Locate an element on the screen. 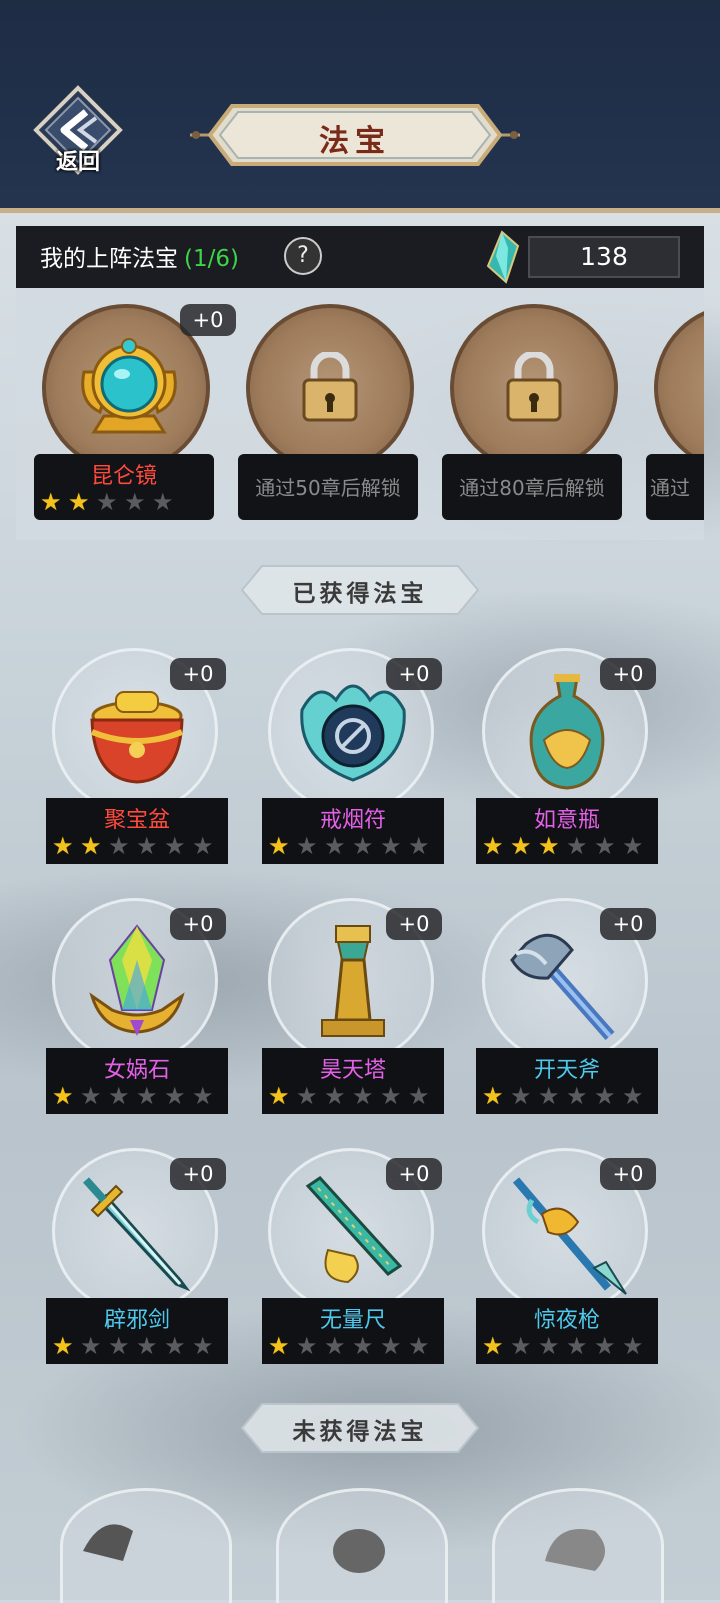  treasure-name-bar: 聚宝盆 ★ ★ ★ ★ ★ ★ is located at coordinates (137, 831).